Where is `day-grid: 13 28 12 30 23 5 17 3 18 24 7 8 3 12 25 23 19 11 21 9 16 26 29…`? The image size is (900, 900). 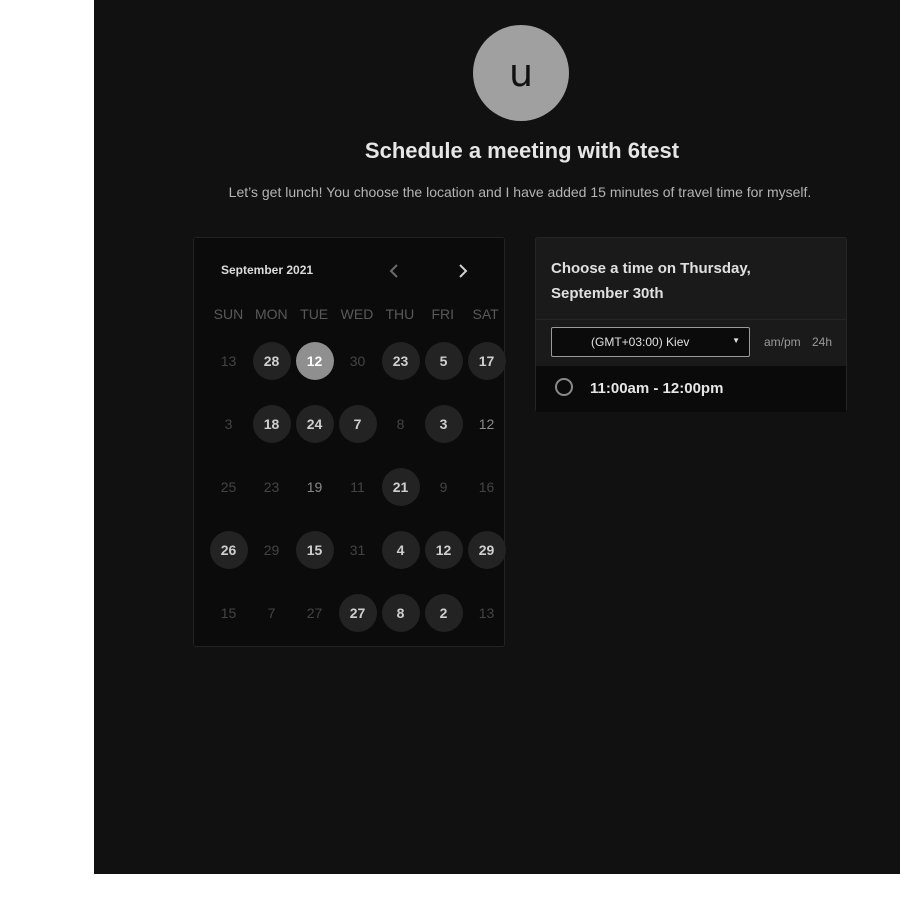
day-grid: 13 28 12 30 23 5 17 3 18 24 7 8 3 12 25 23 19 11 21 9 16 26 29… is located at coordinates (357, 499).